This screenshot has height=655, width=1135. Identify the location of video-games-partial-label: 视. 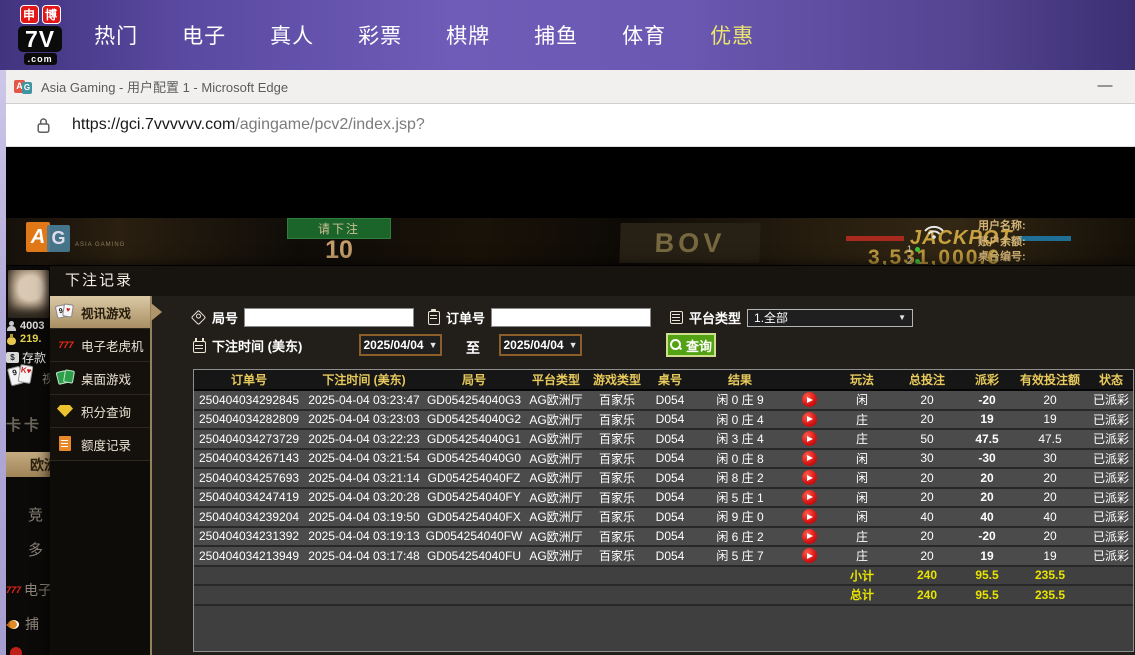
(46, 378).